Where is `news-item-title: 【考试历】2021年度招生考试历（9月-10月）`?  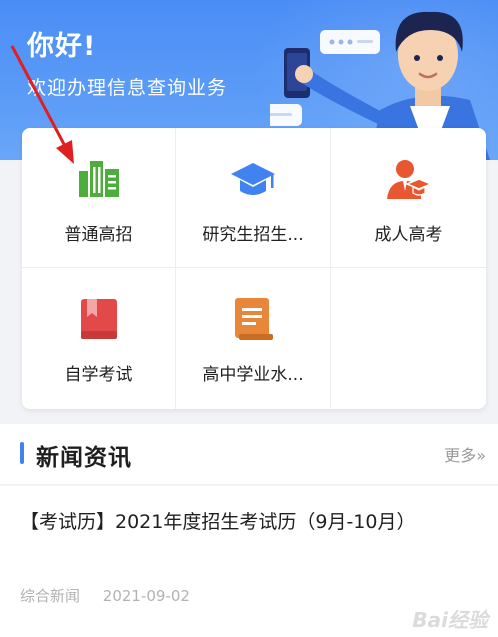 news-item-title: 【考试历】2021年度招生考试历（9月-10月） is located at coordinates (218, 522).